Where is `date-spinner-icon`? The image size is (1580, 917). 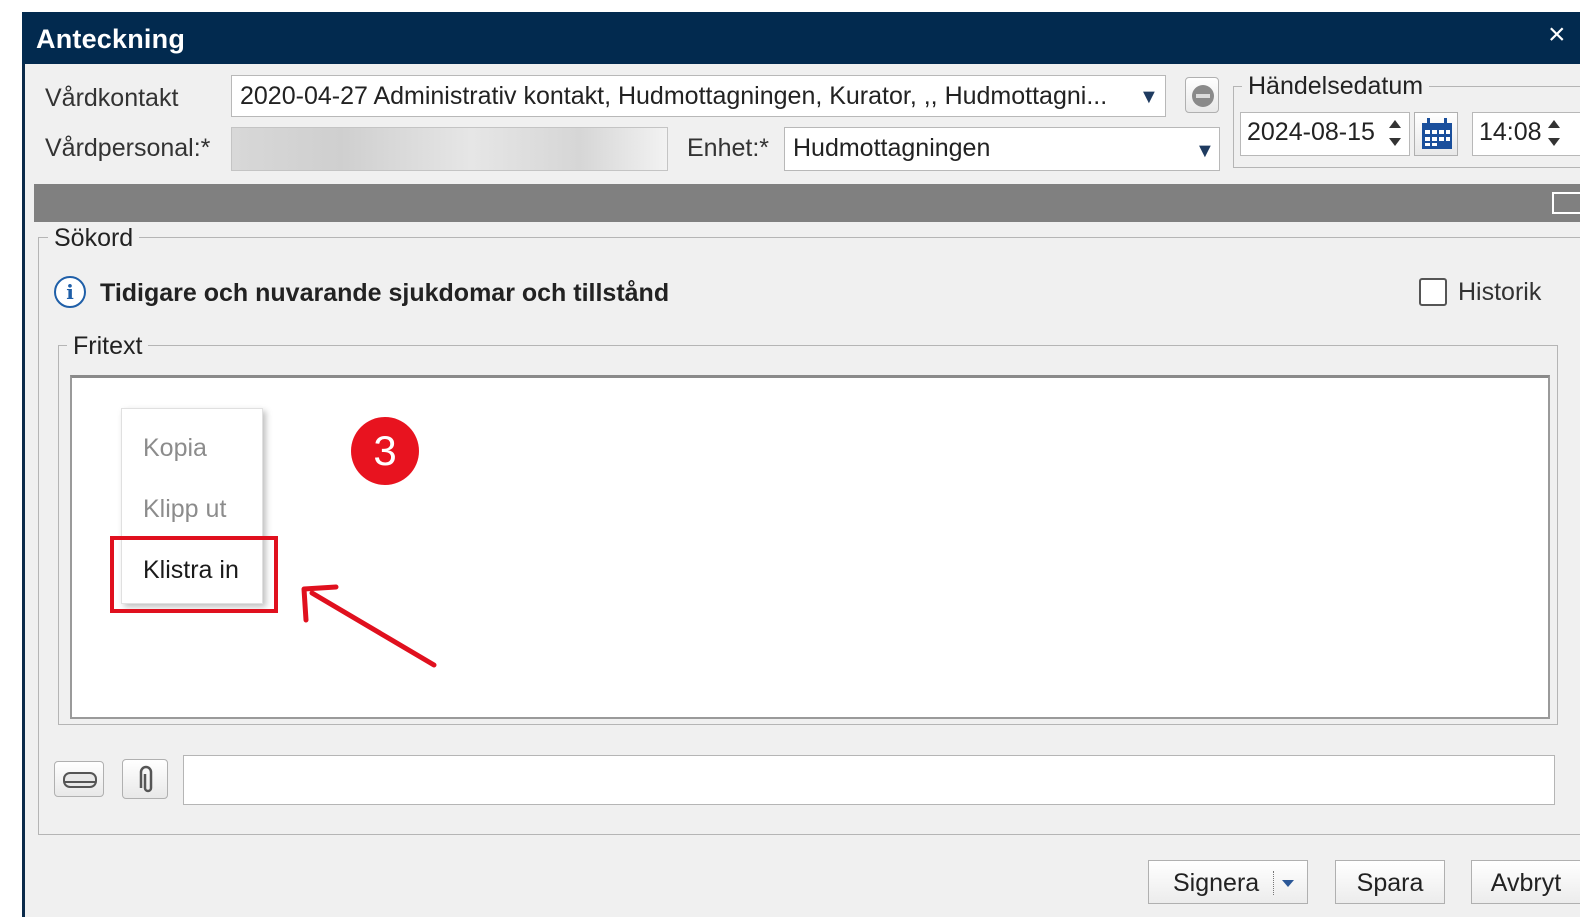 date-spinner-icon is located at coordinates (1395, 133).